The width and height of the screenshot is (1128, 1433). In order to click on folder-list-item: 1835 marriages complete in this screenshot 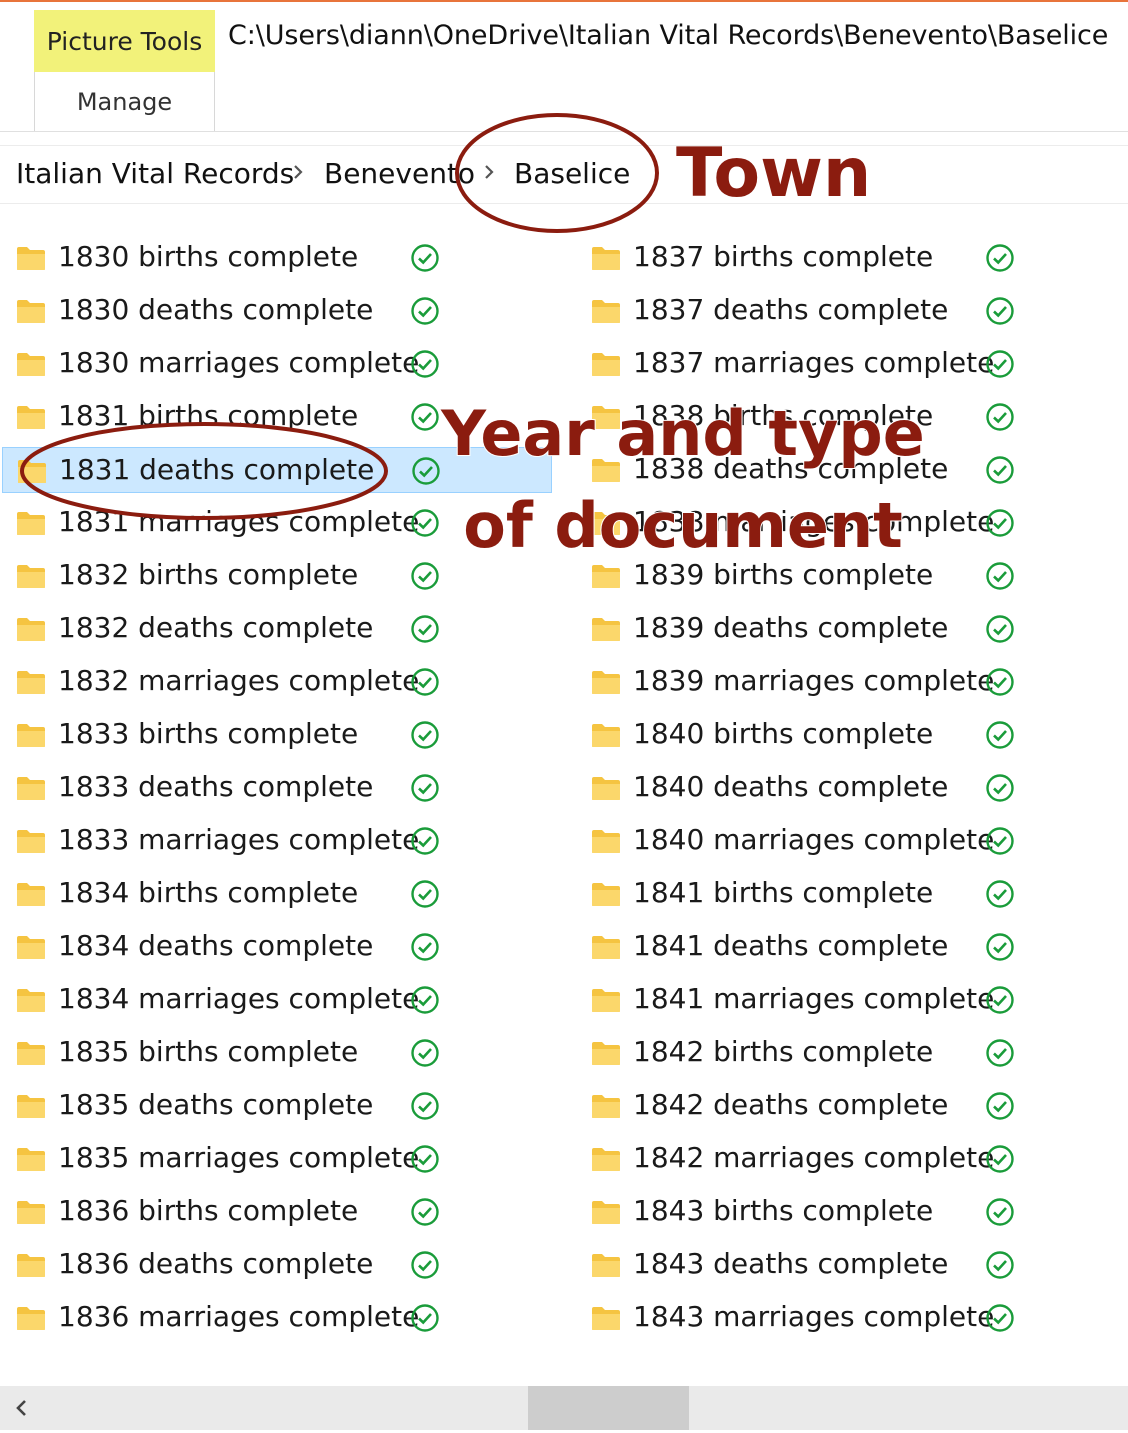, I will do `click(277, 1159)`.